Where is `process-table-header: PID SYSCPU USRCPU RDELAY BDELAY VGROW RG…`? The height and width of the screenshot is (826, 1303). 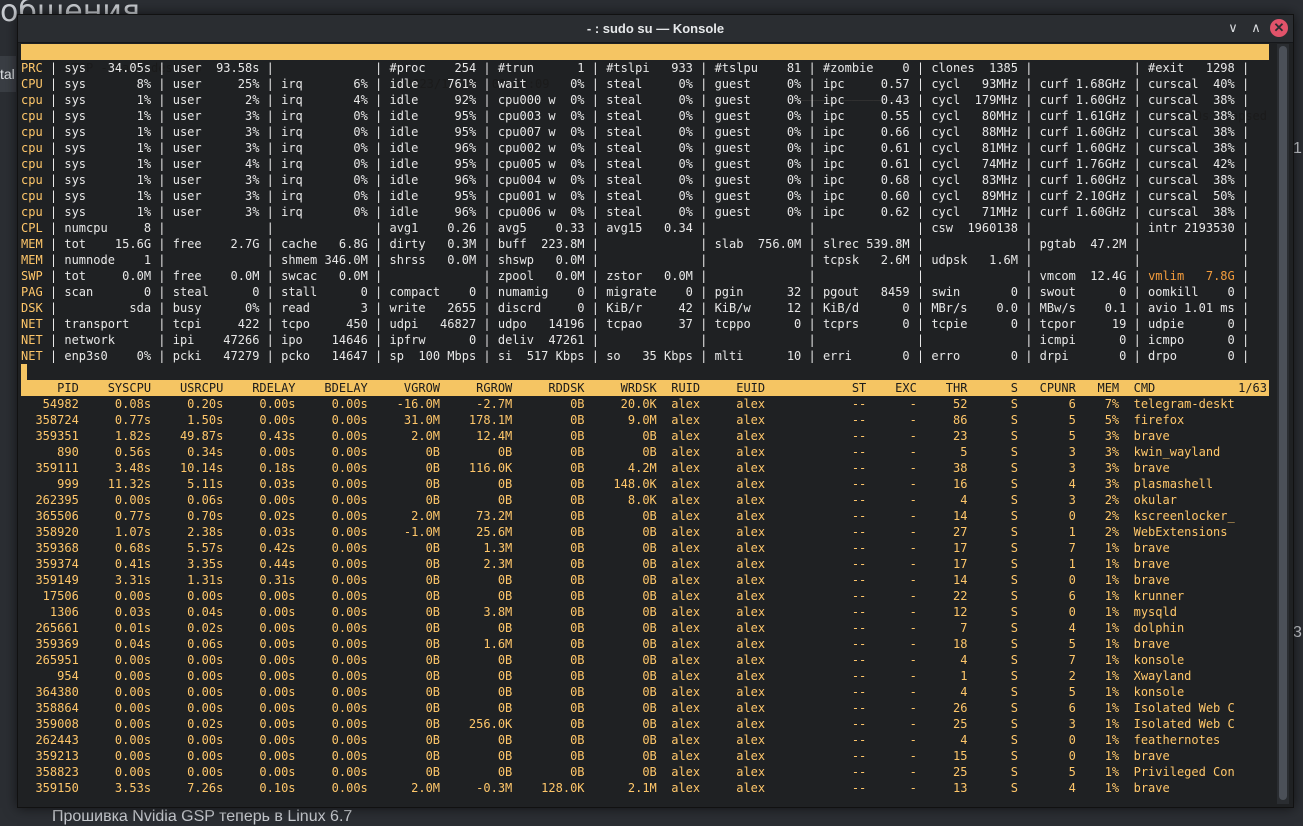
process-table-header: PID SYSCPU USRCPU RDELAY BDELAY VGROW RG… is located at coordinates (645, 388).